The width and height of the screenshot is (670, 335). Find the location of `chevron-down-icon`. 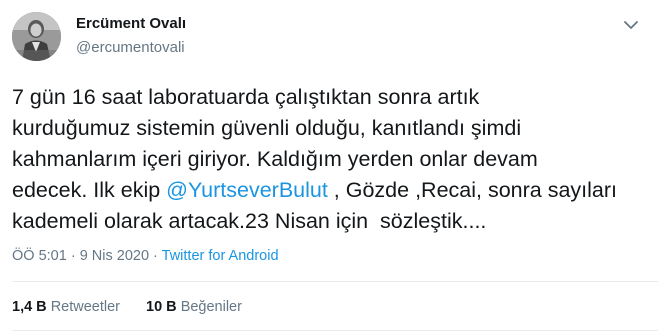

chevron-down-icon is located at coordinates (631, 25).